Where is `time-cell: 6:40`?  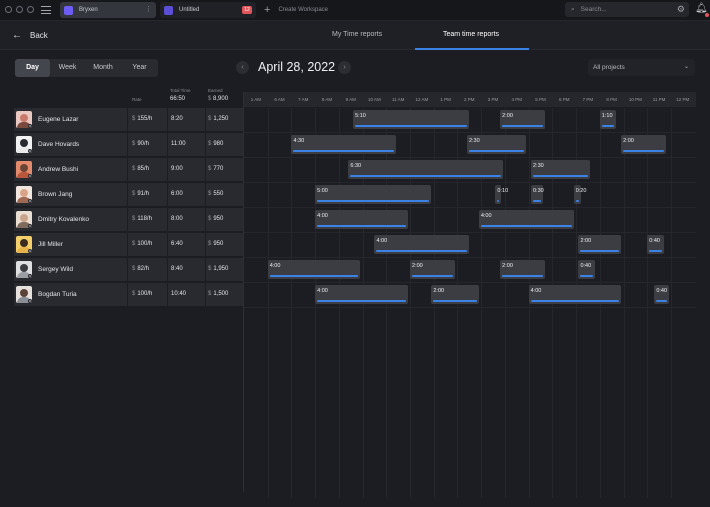 time-cell: 6:40 is located at coordinates (177, 244).